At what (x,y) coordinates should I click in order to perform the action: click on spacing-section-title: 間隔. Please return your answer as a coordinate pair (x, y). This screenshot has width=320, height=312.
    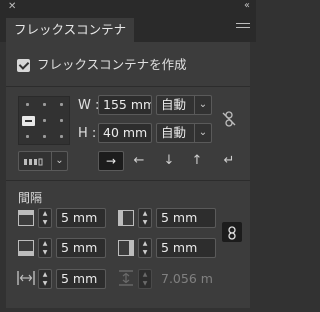
    Looking at the image, I should click on (30, 198).